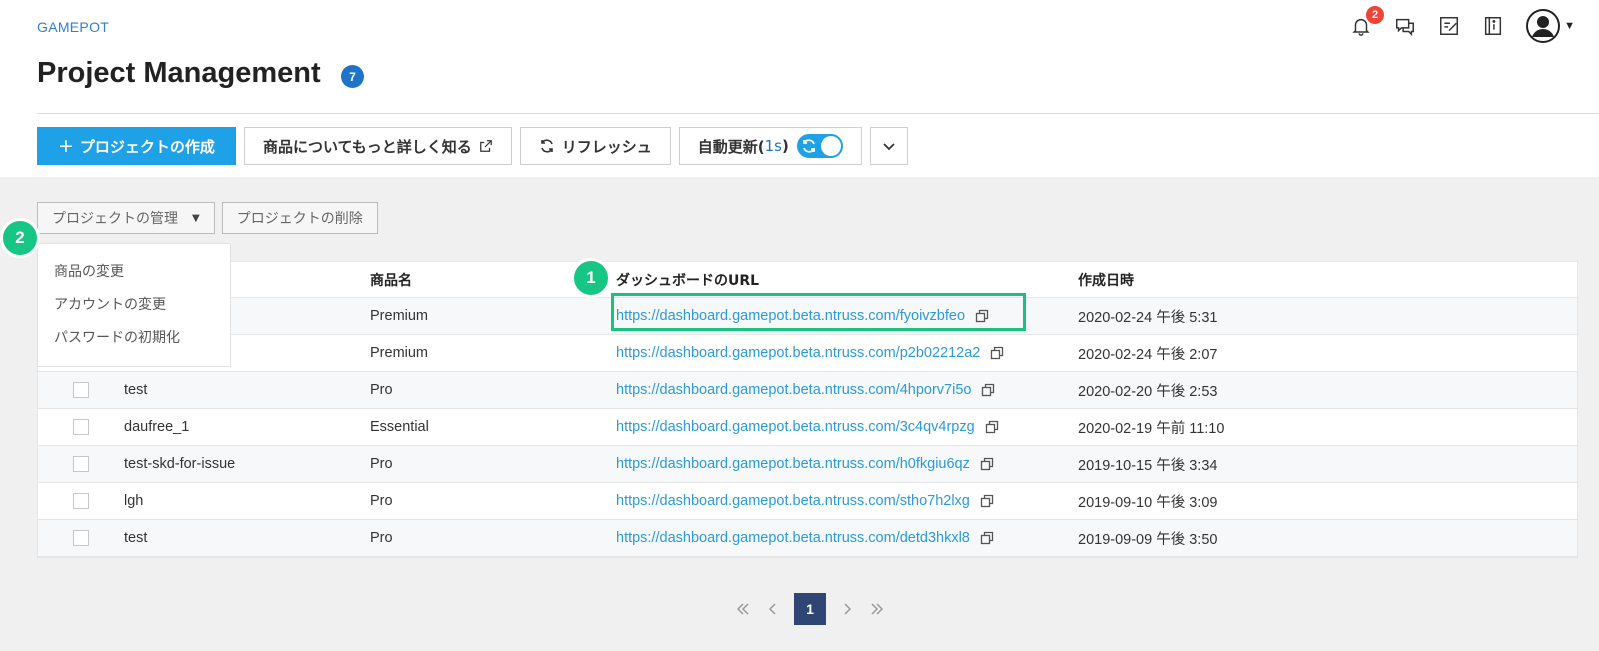 The image size is (1599, 651). I want to click on project-name-cell: test-skd-for-issue, so click(180, 464).